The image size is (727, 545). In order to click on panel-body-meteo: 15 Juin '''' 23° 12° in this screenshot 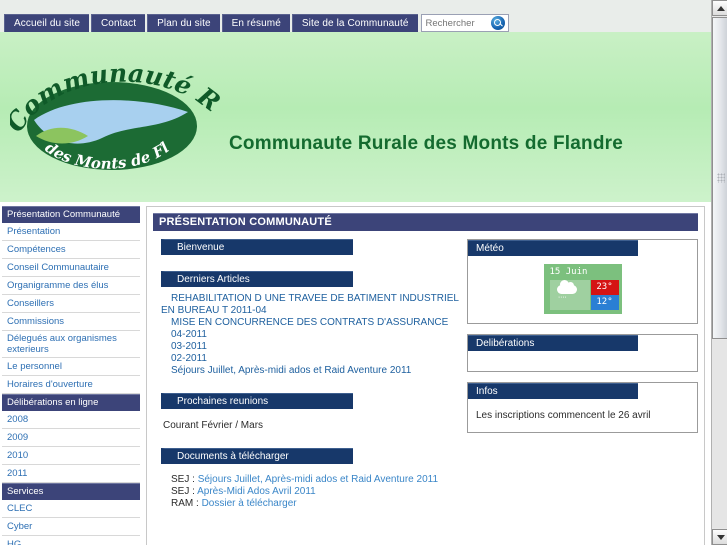, I will do `click(582, 289)`.